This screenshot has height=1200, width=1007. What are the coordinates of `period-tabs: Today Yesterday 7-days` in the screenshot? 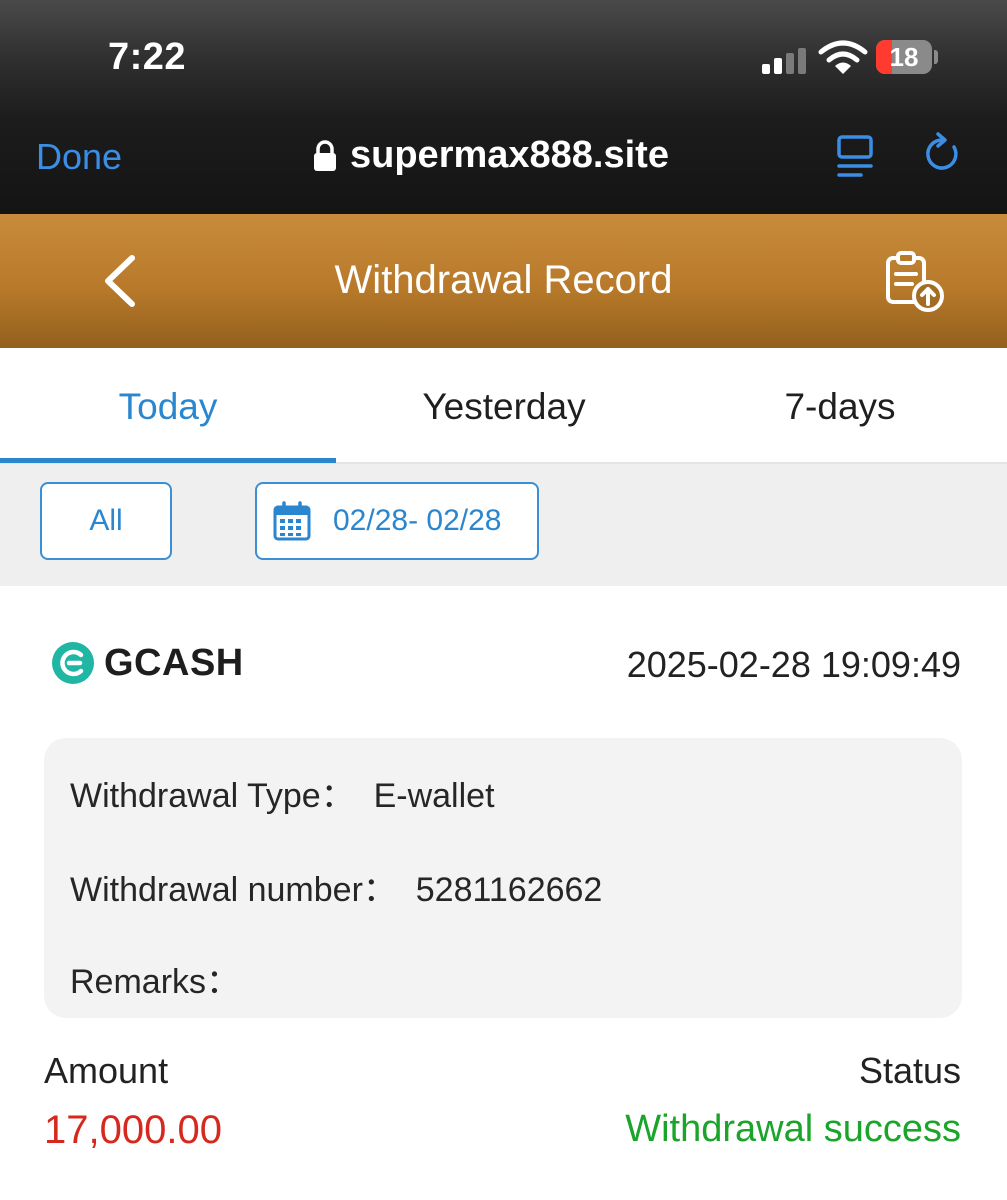 It's located at (503, 406).